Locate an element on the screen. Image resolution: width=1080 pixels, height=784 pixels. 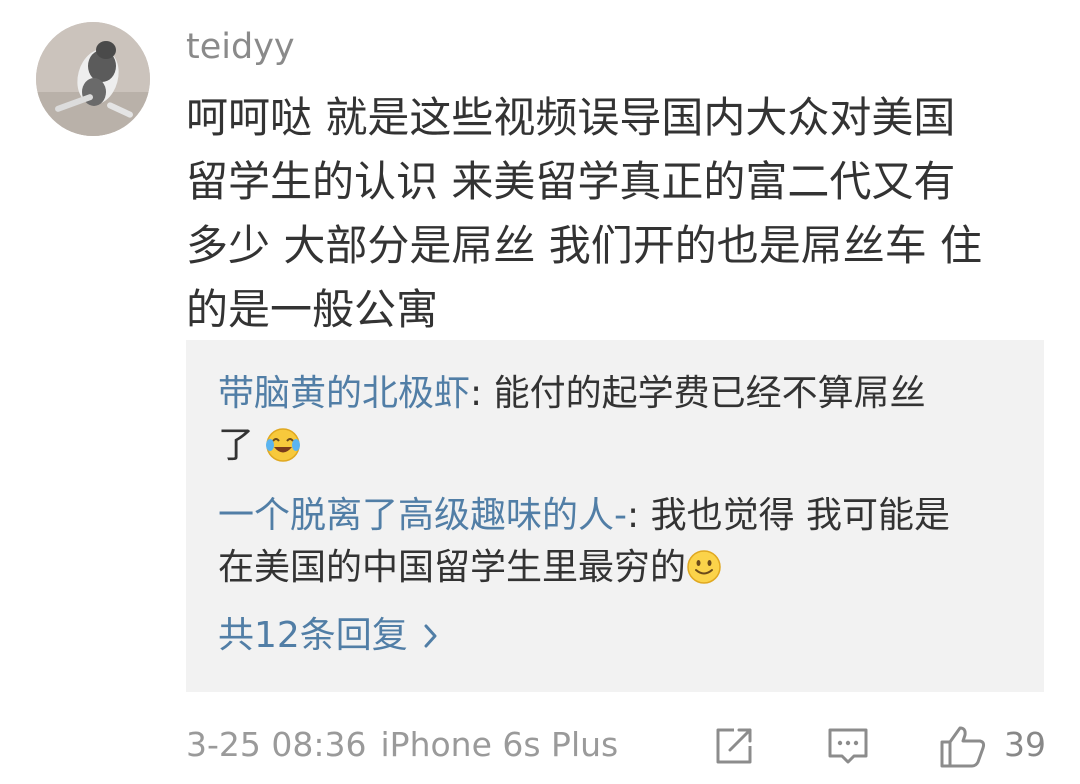
reply-item: 一个脱离了高级趣味的人-: 我也觉得 我可能是 在美国的中国留学生里最穷的 is located at coordinates (618, 542).